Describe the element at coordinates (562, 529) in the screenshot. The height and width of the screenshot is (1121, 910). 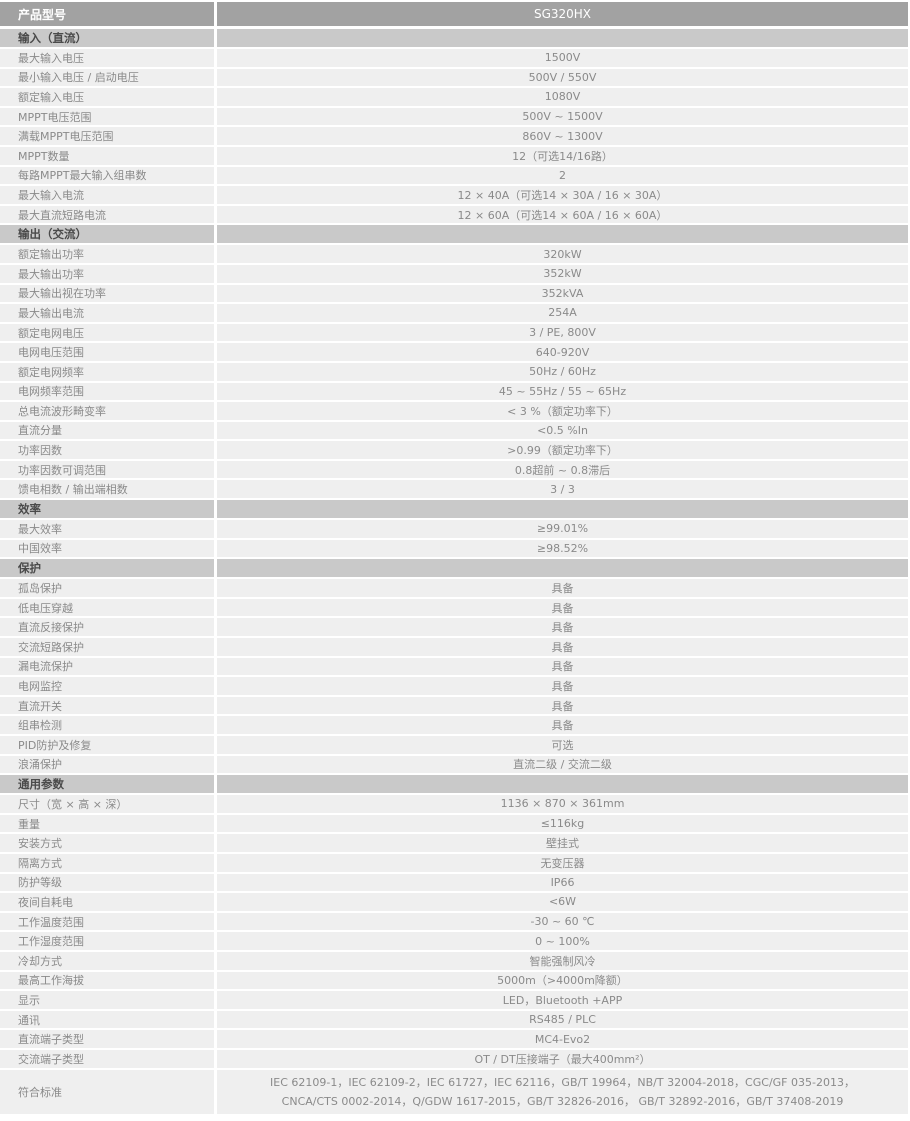
I see `spec-value: ≥99.01%` at that location.